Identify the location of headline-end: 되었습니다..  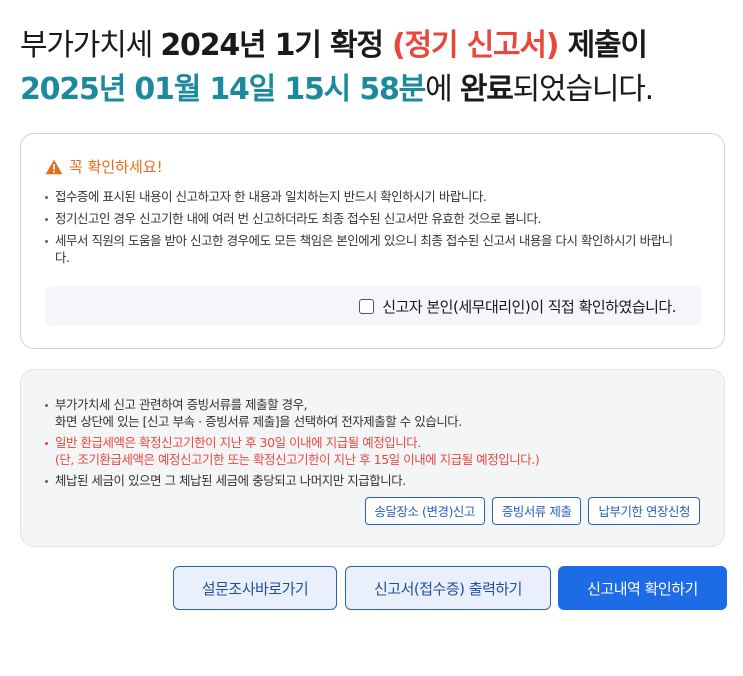
(583, 89).